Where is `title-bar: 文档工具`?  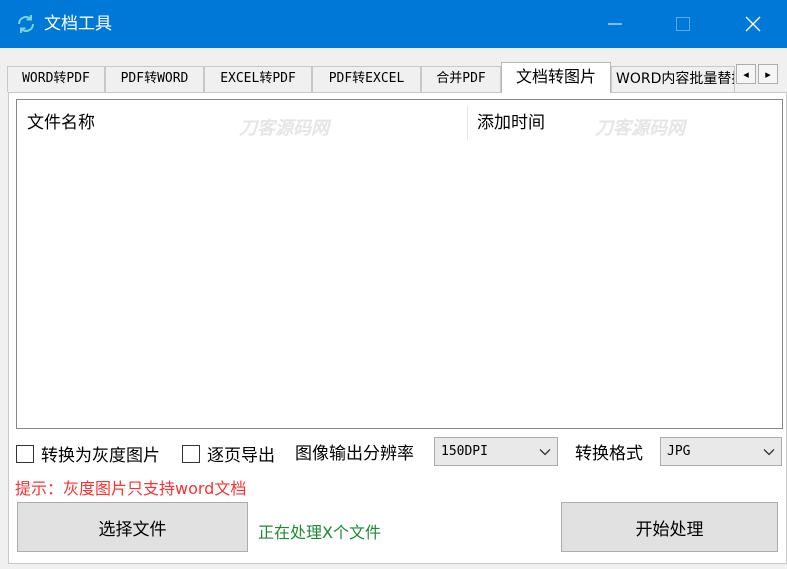 title-bar: 文档工具 is located at coordinates (393, 24).